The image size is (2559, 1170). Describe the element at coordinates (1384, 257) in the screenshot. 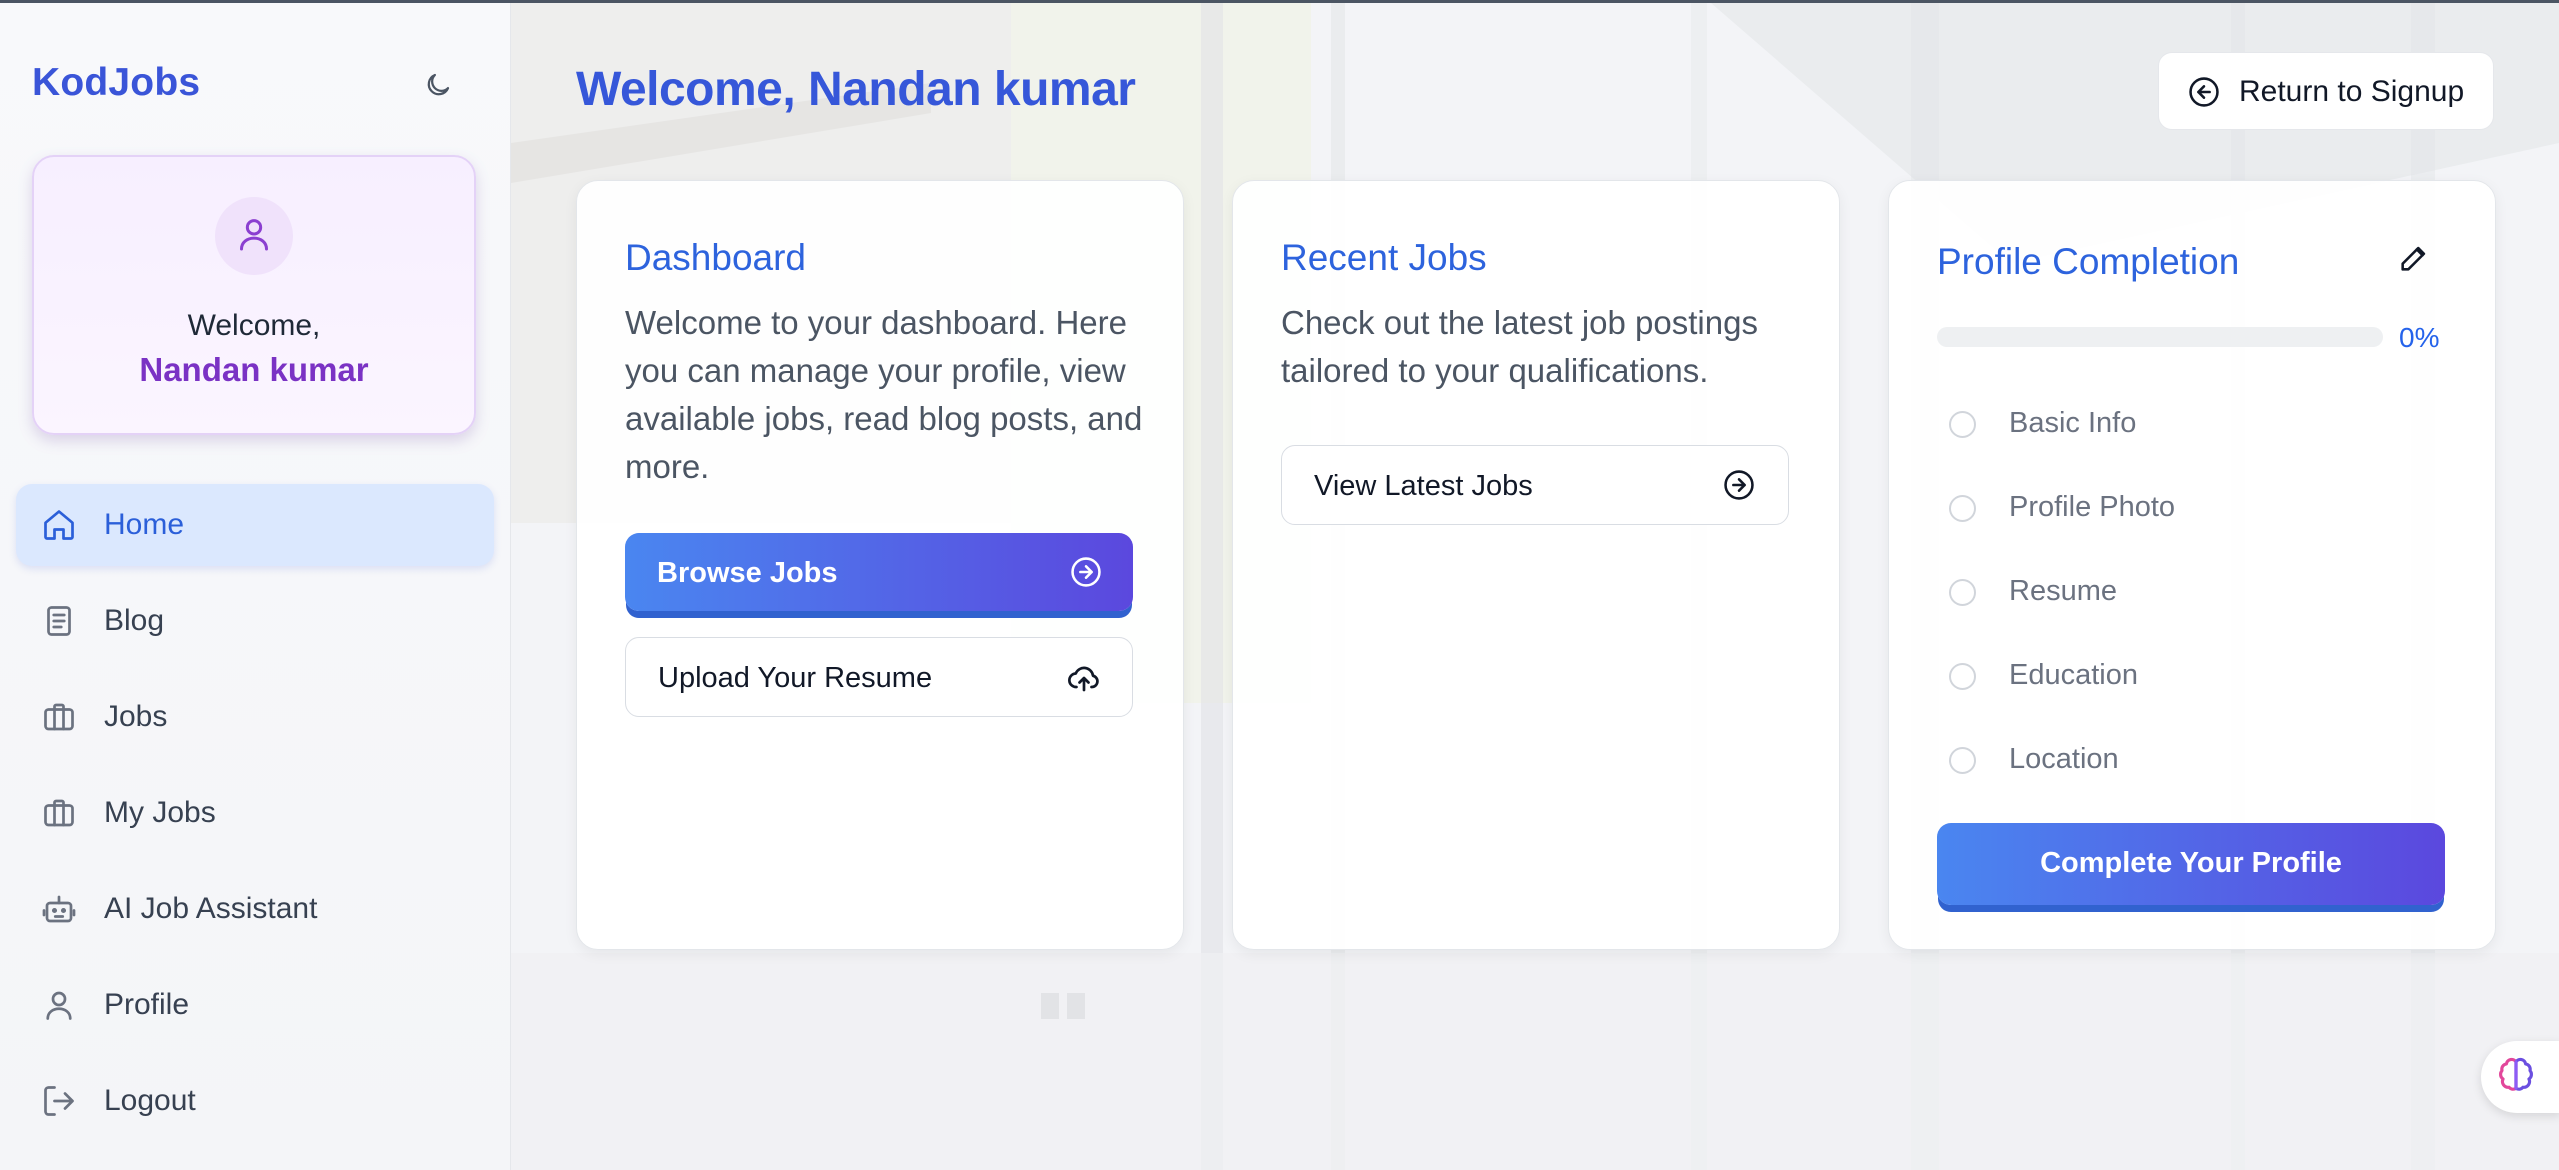

I see `recent-jobs-title: Recent Jobs` at that location.